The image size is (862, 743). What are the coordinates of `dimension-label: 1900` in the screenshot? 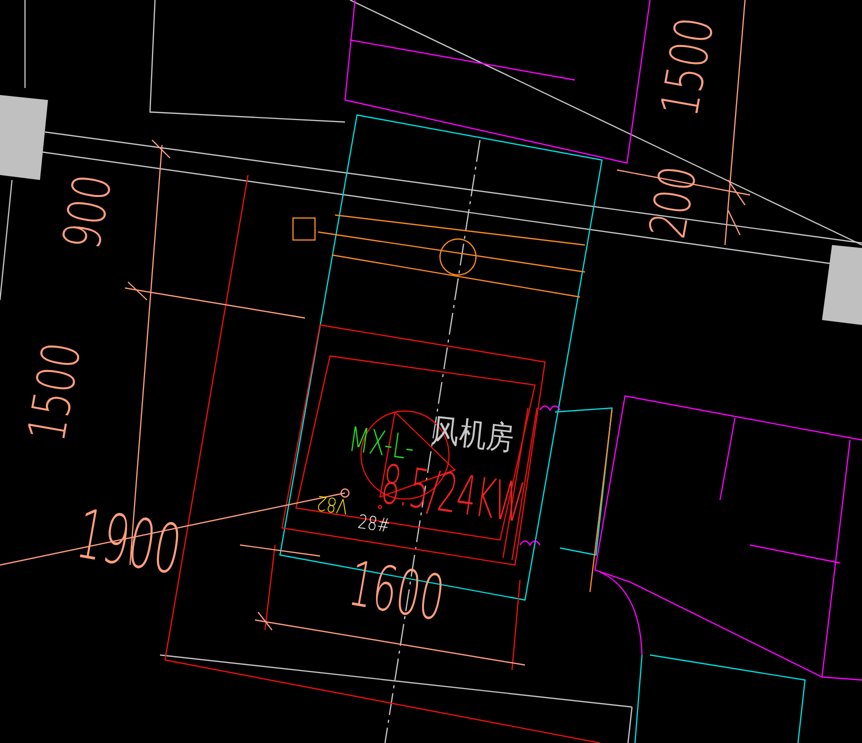 It's located at (128, 543).